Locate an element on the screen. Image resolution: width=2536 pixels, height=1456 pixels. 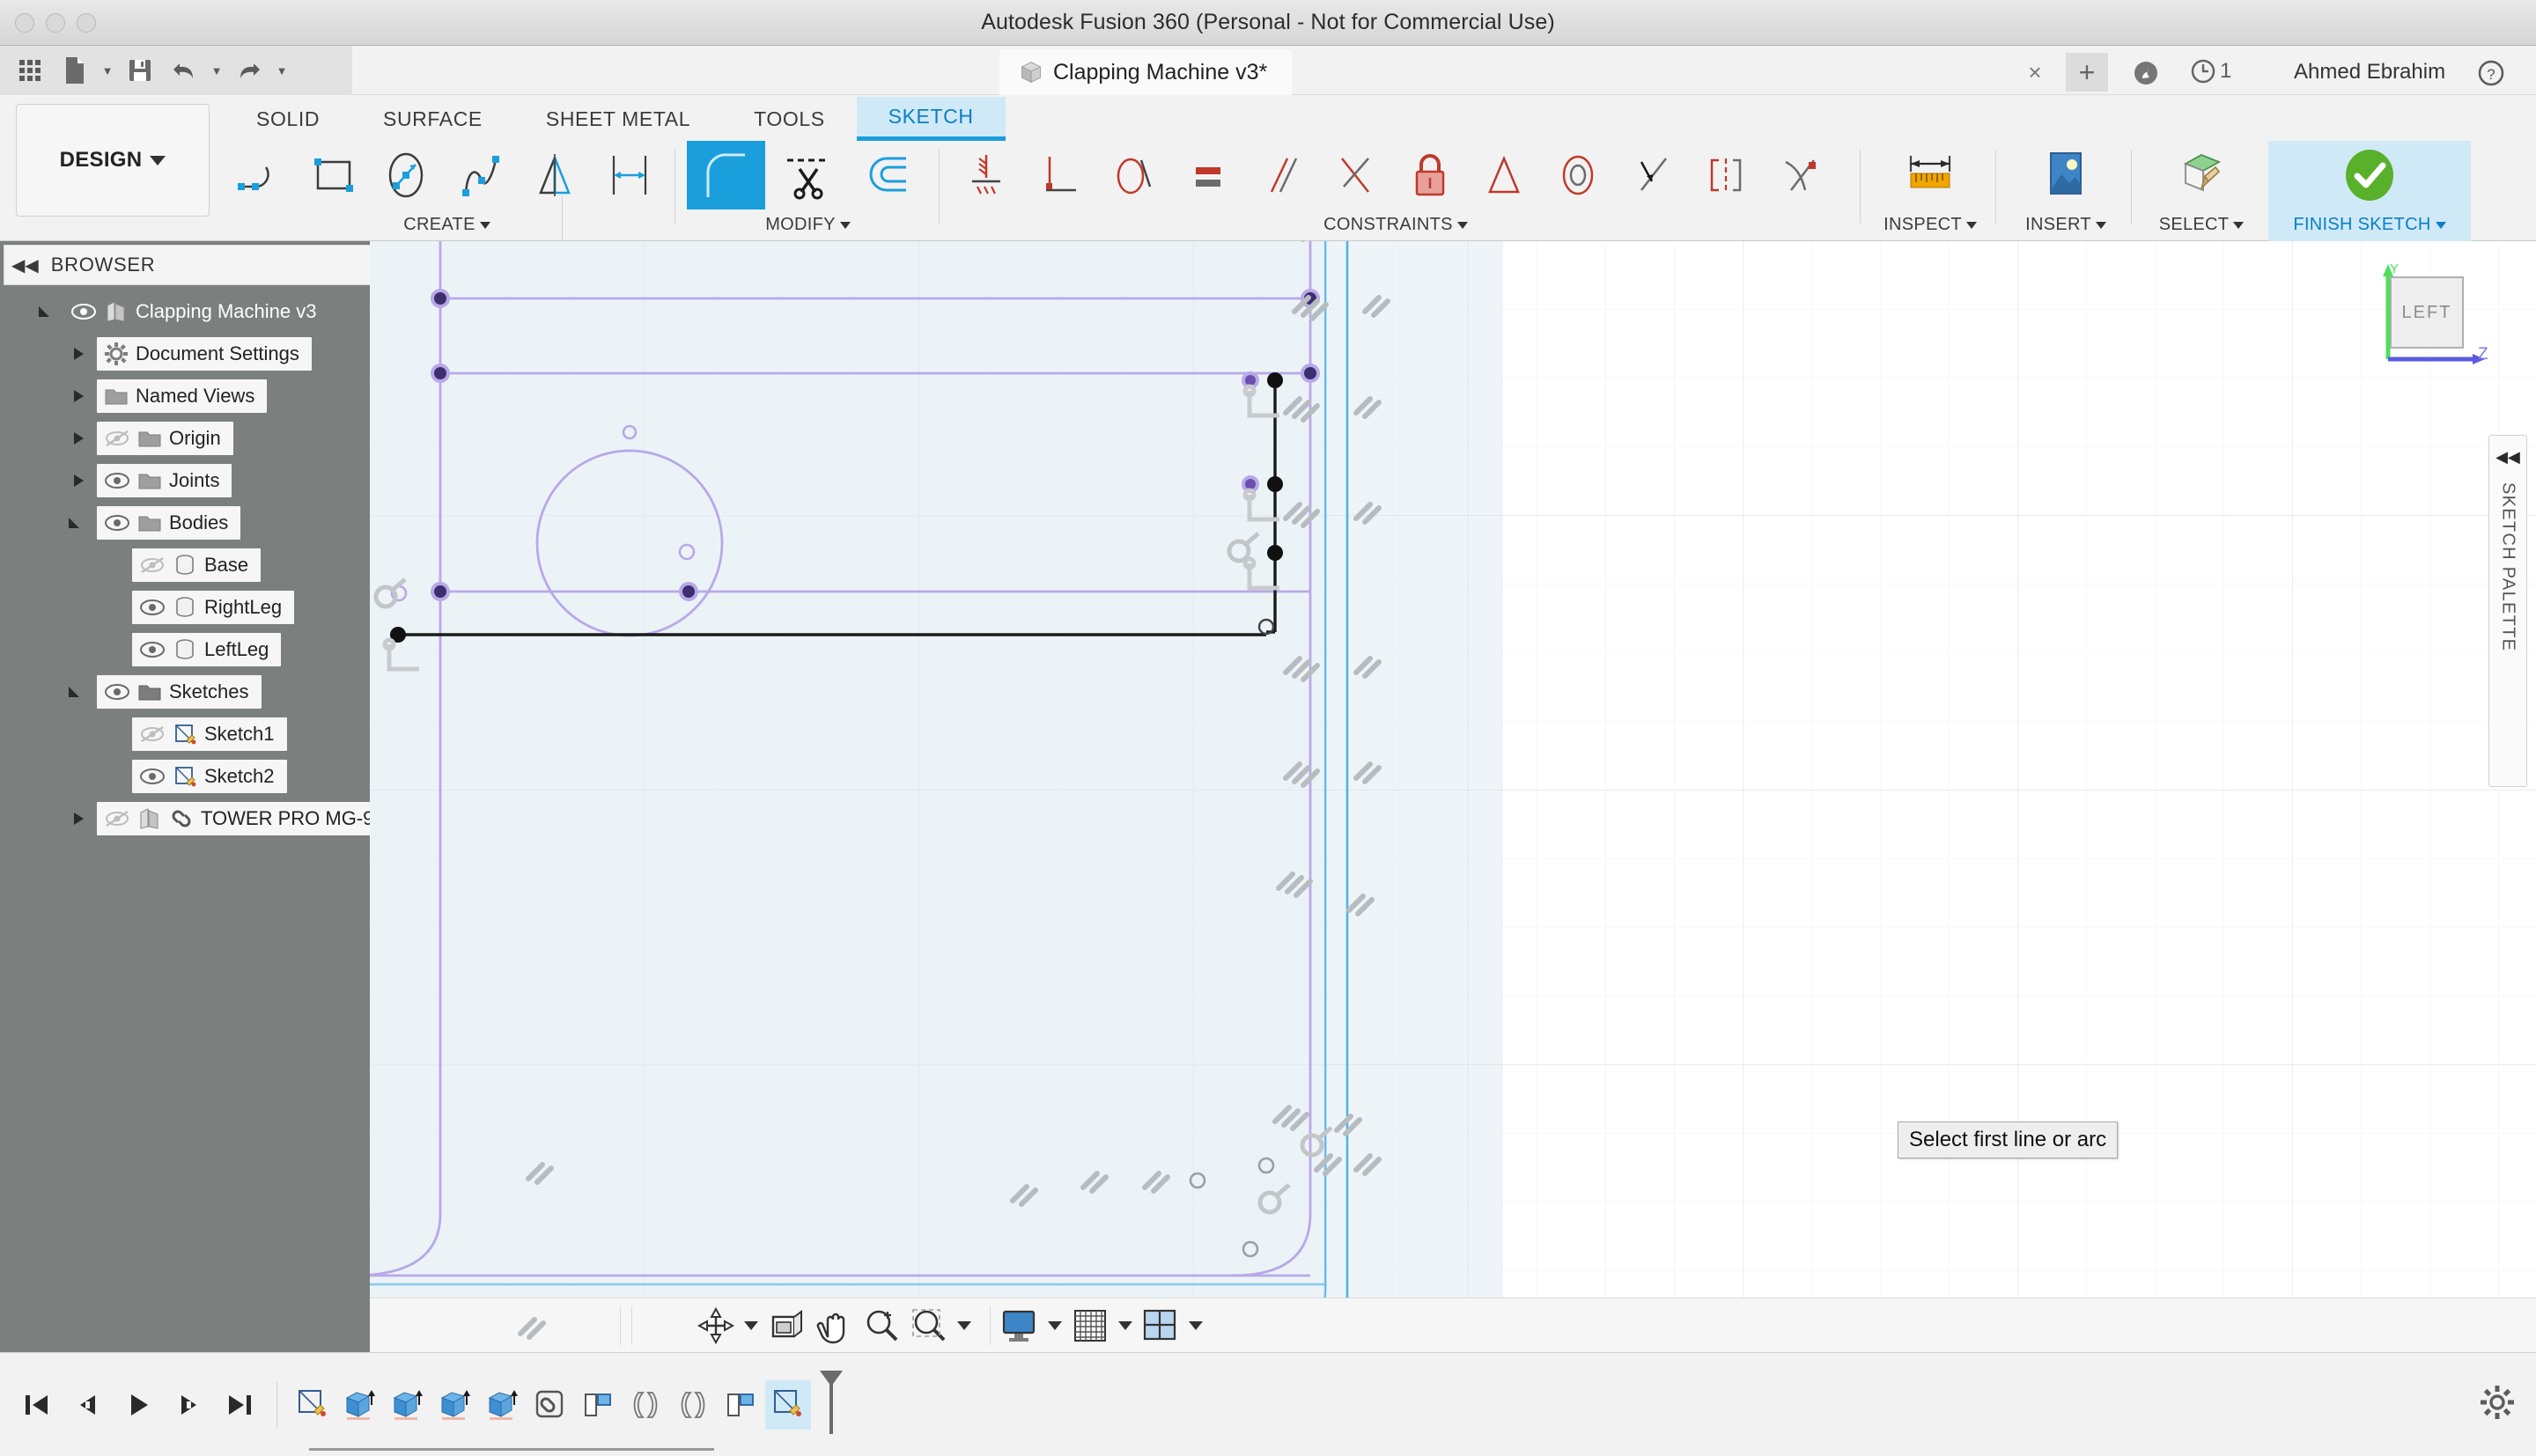
tree-item-origin: Origin is located at coordinates (165, 438).